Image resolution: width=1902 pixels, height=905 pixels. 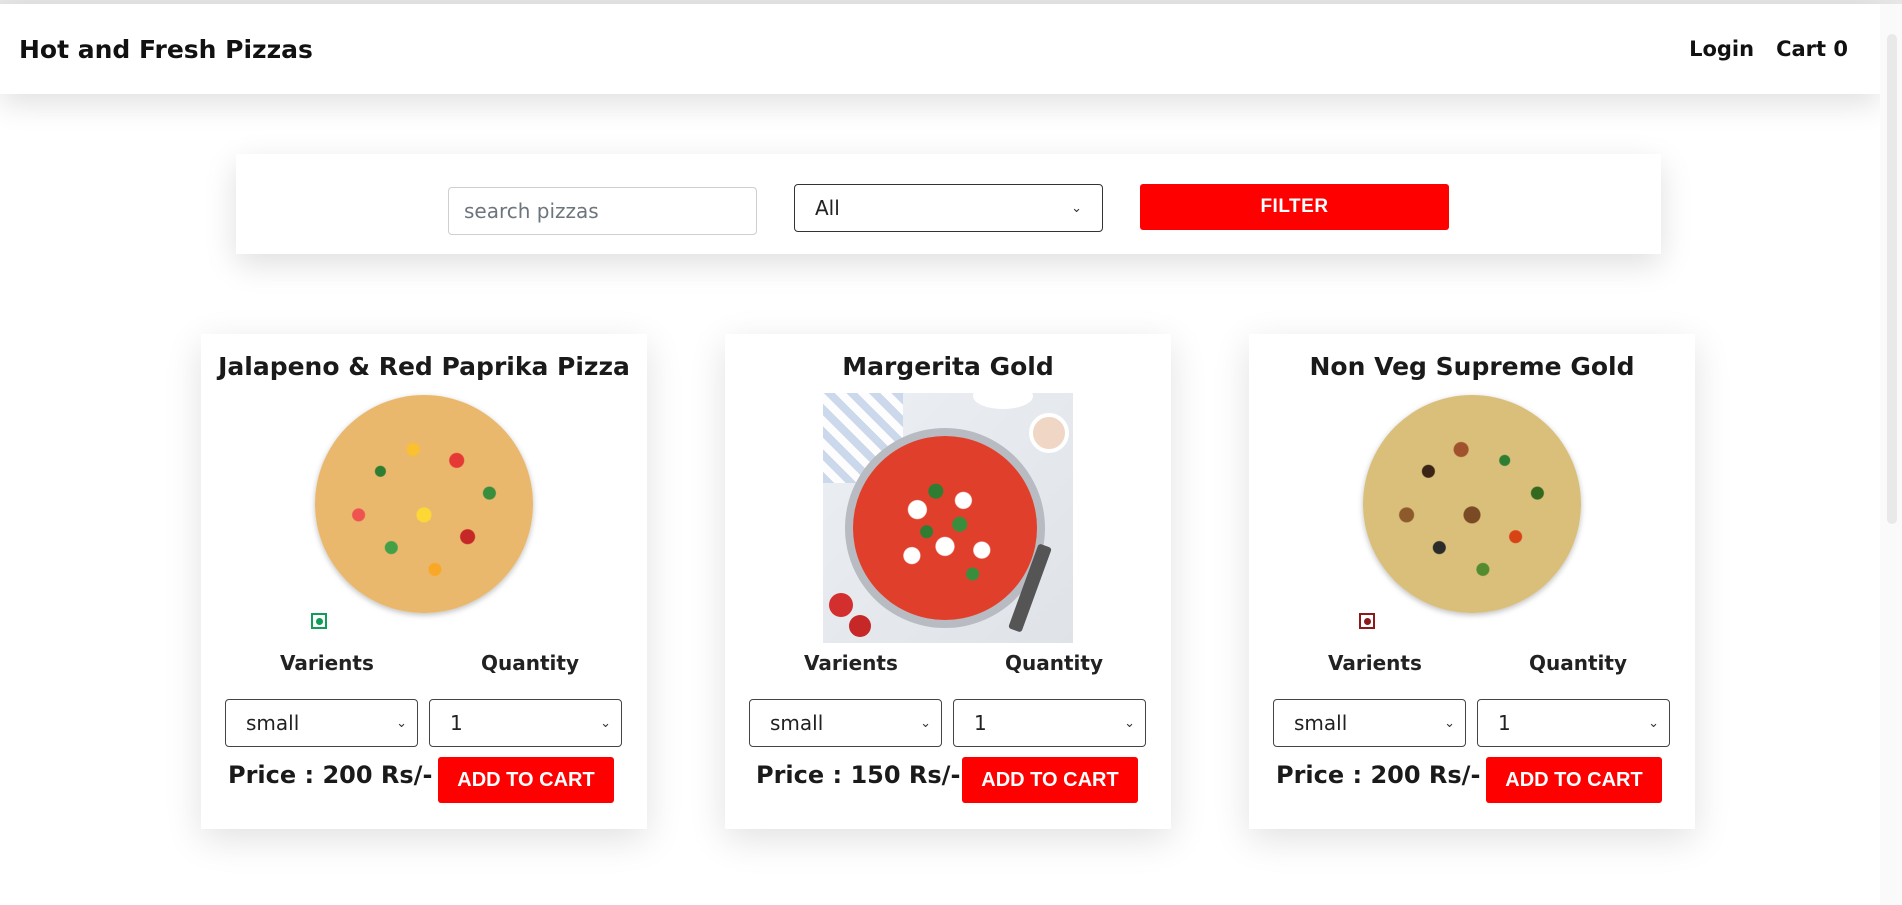 I want to click on page-scrollbar, so click(x=1891, y=454).